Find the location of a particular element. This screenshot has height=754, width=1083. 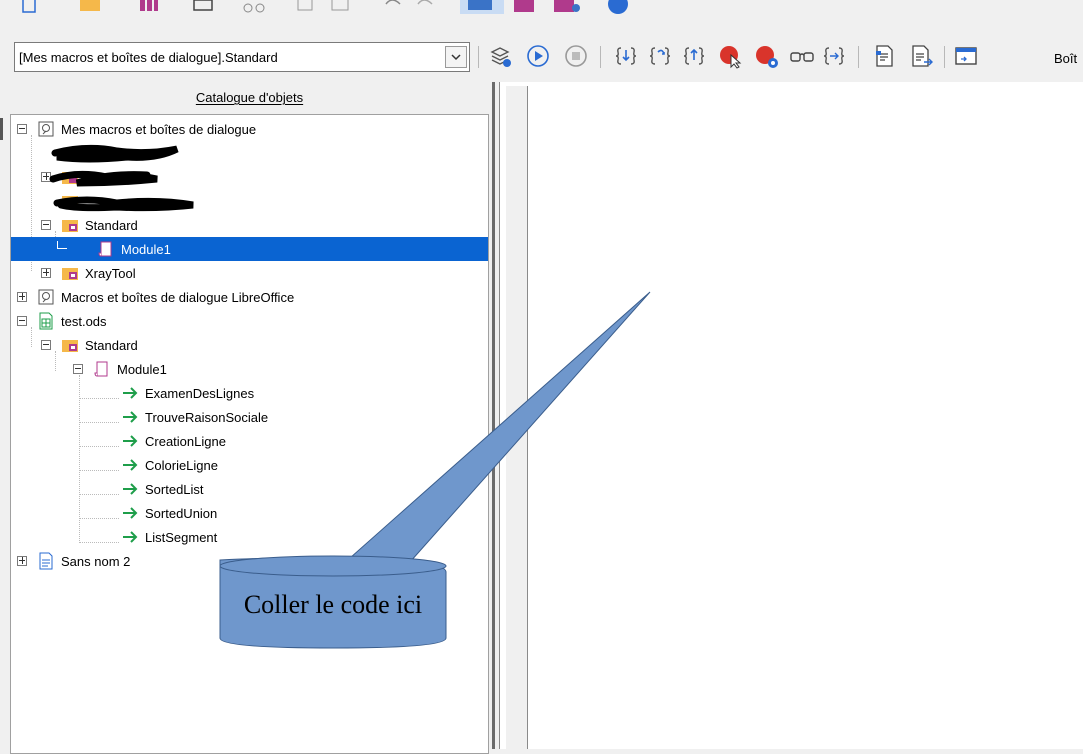

tree-item-xraytool: XrayTool is located at coordinates (249, 273).